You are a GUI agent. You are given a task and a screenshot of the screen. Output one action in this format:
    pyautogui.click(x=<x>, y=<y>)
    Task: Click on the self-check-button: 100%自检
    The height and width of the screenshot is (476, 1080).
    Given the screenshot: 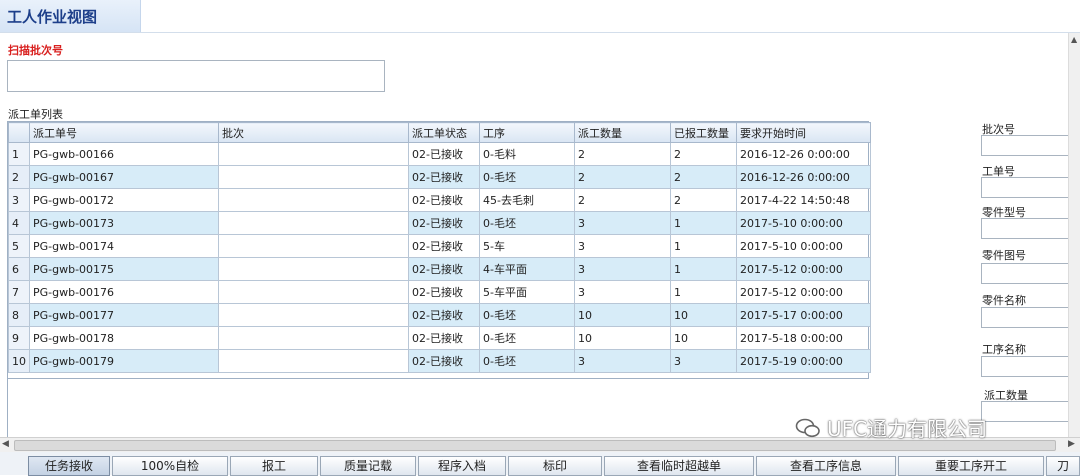 What is the action you would take?
    pyautogui.click(x=170, y=466)
    